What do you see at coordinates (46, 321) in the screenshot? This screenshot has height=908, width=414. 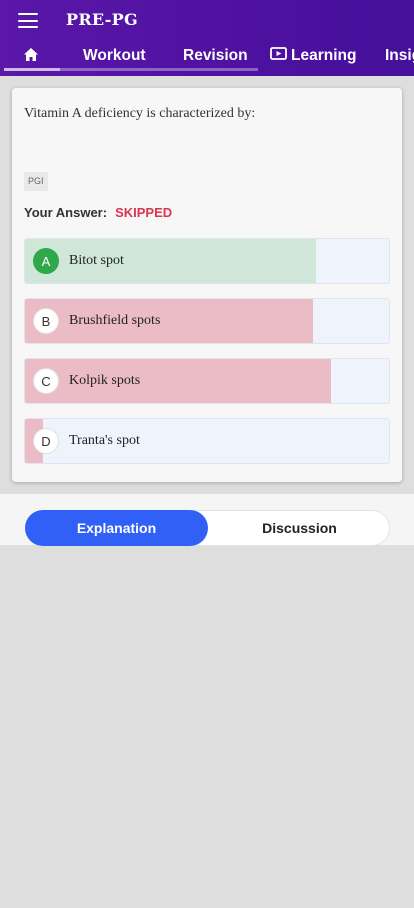 I see `option-b-letter: B` at bounding box center [46, 321].